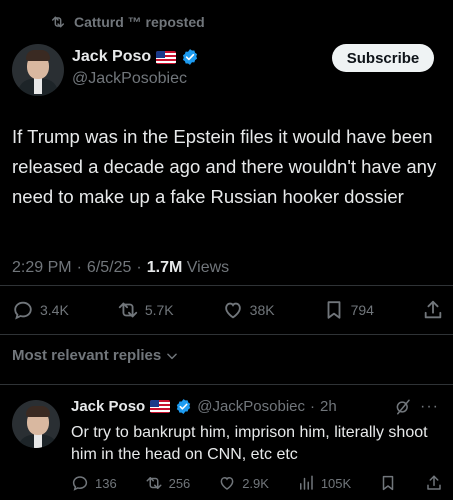 The width and height of the screenshot is (453, 500). I want to click on repost-text: Catturd ™ reposted, so click(139, 22).